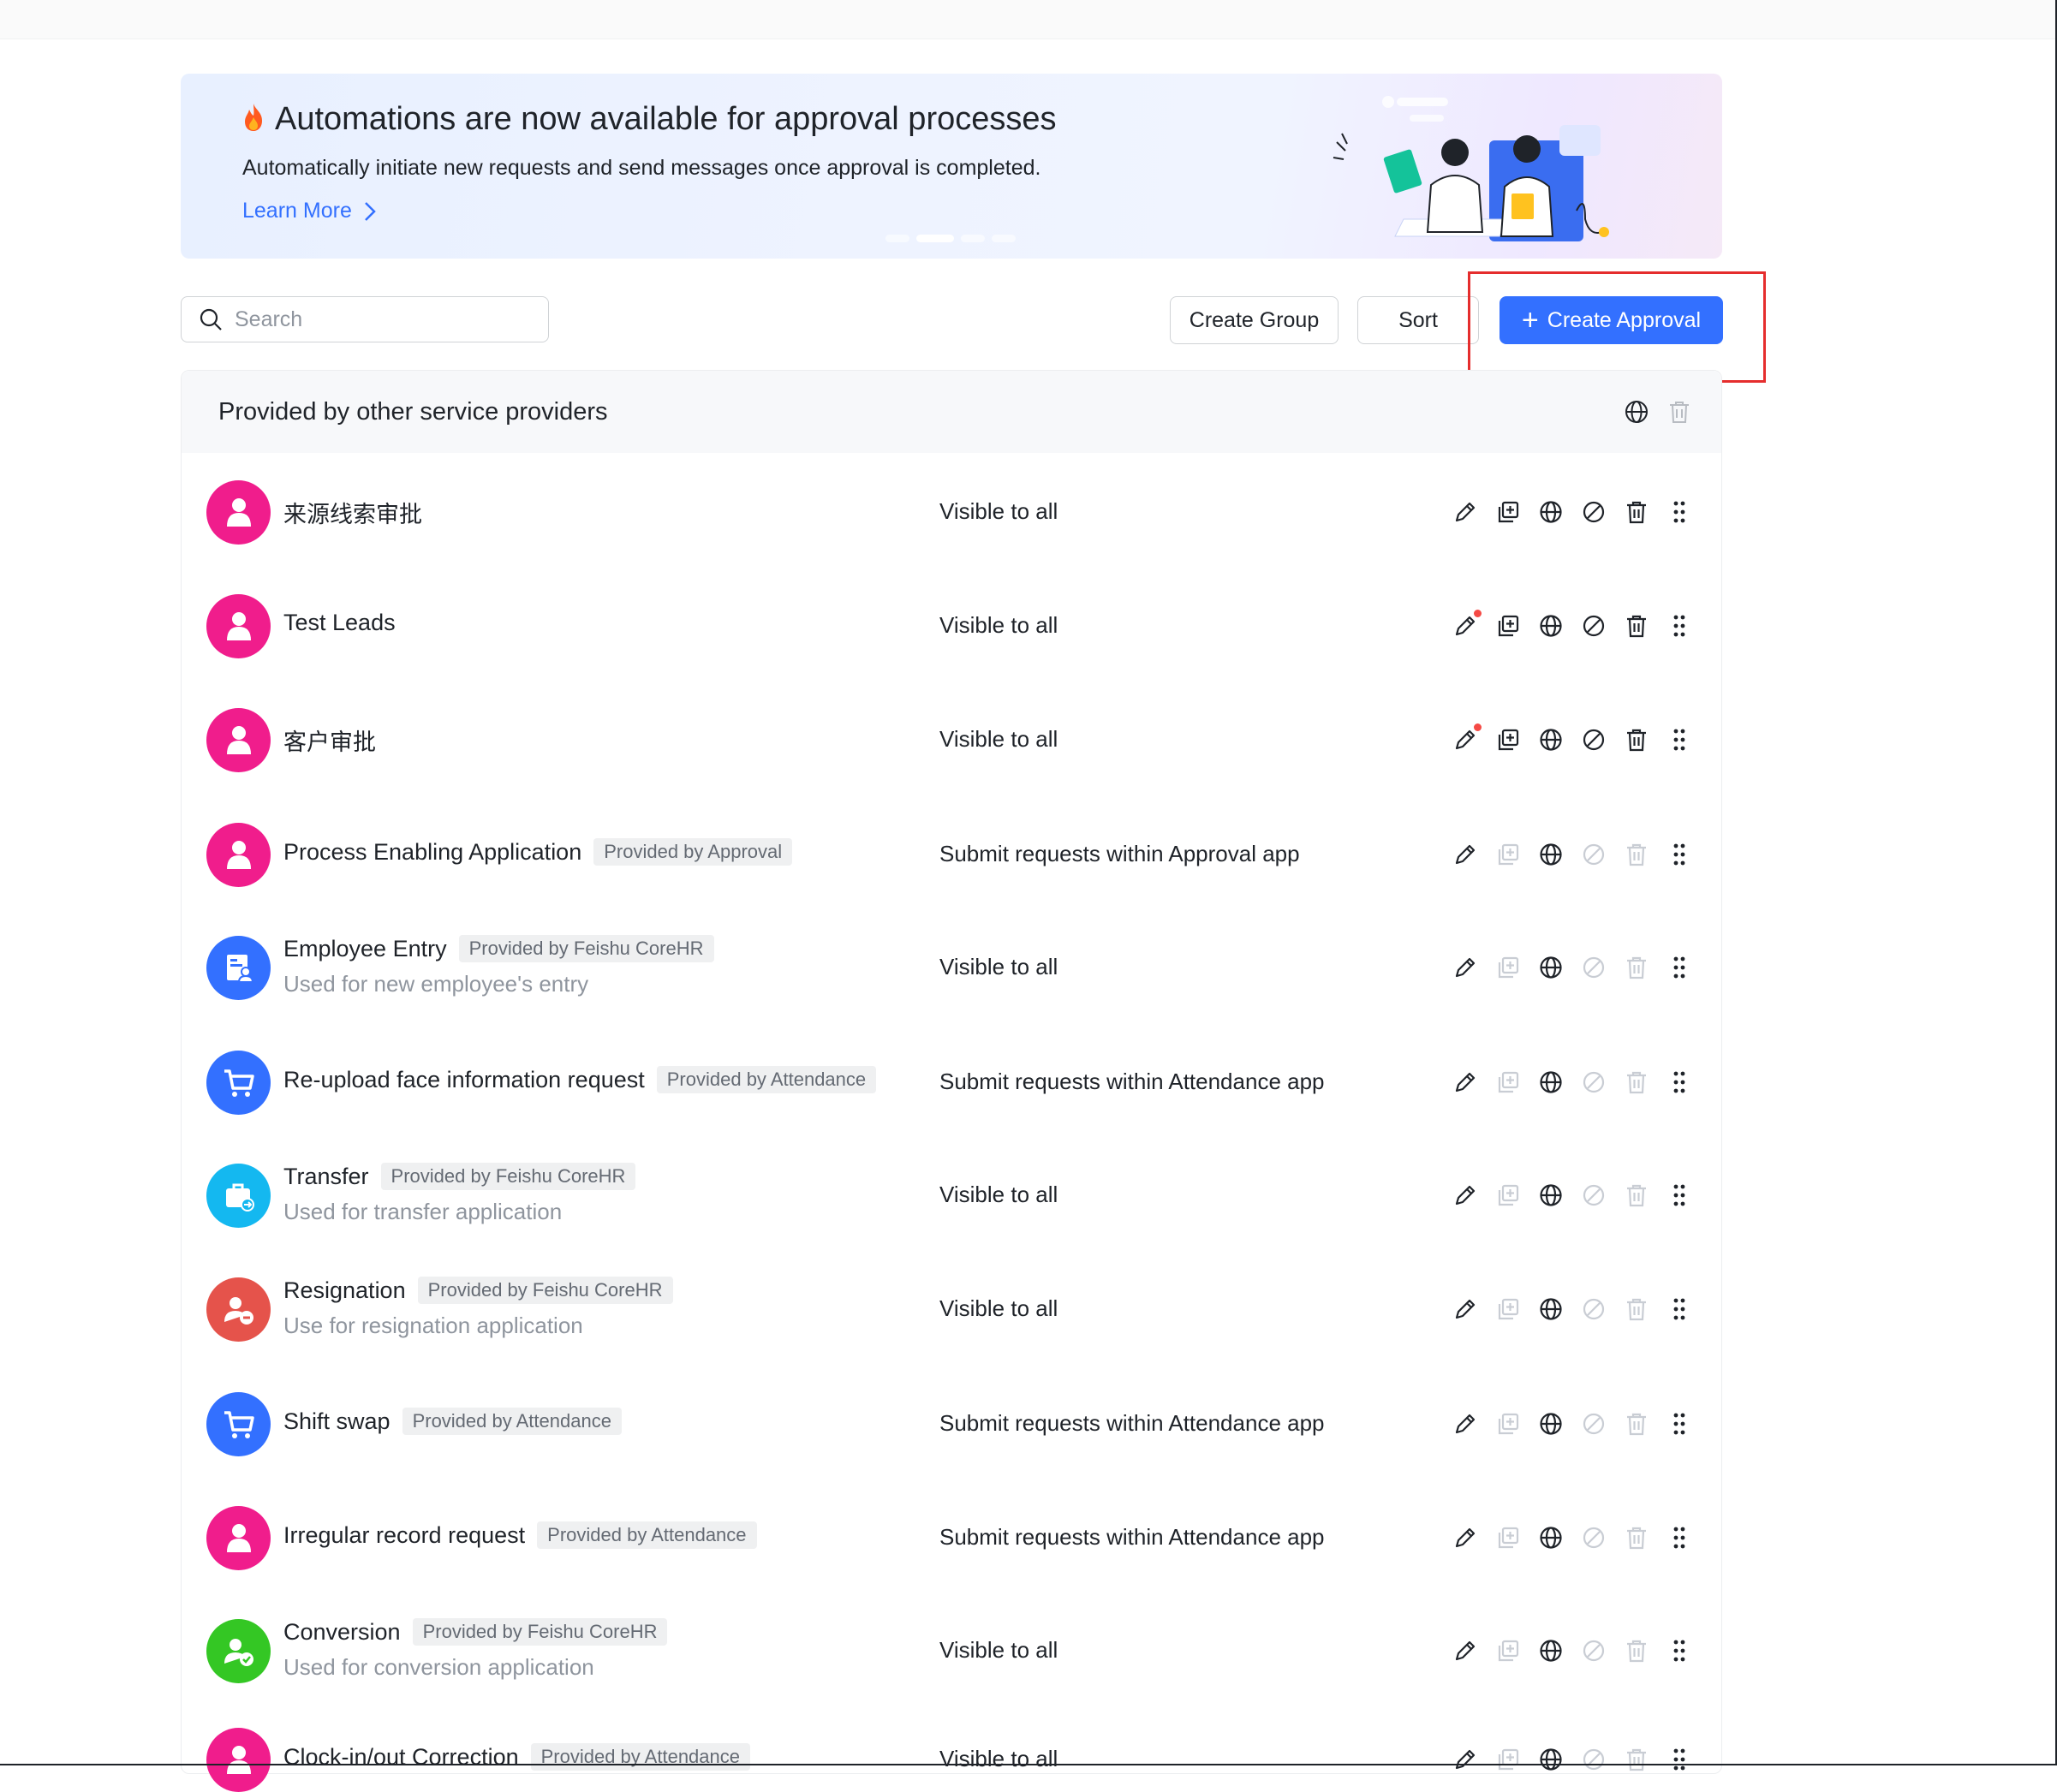 This screenshot has width=2057, height=1792. I want to click on approval-name: Process Enabling Application, so click(432, 852).